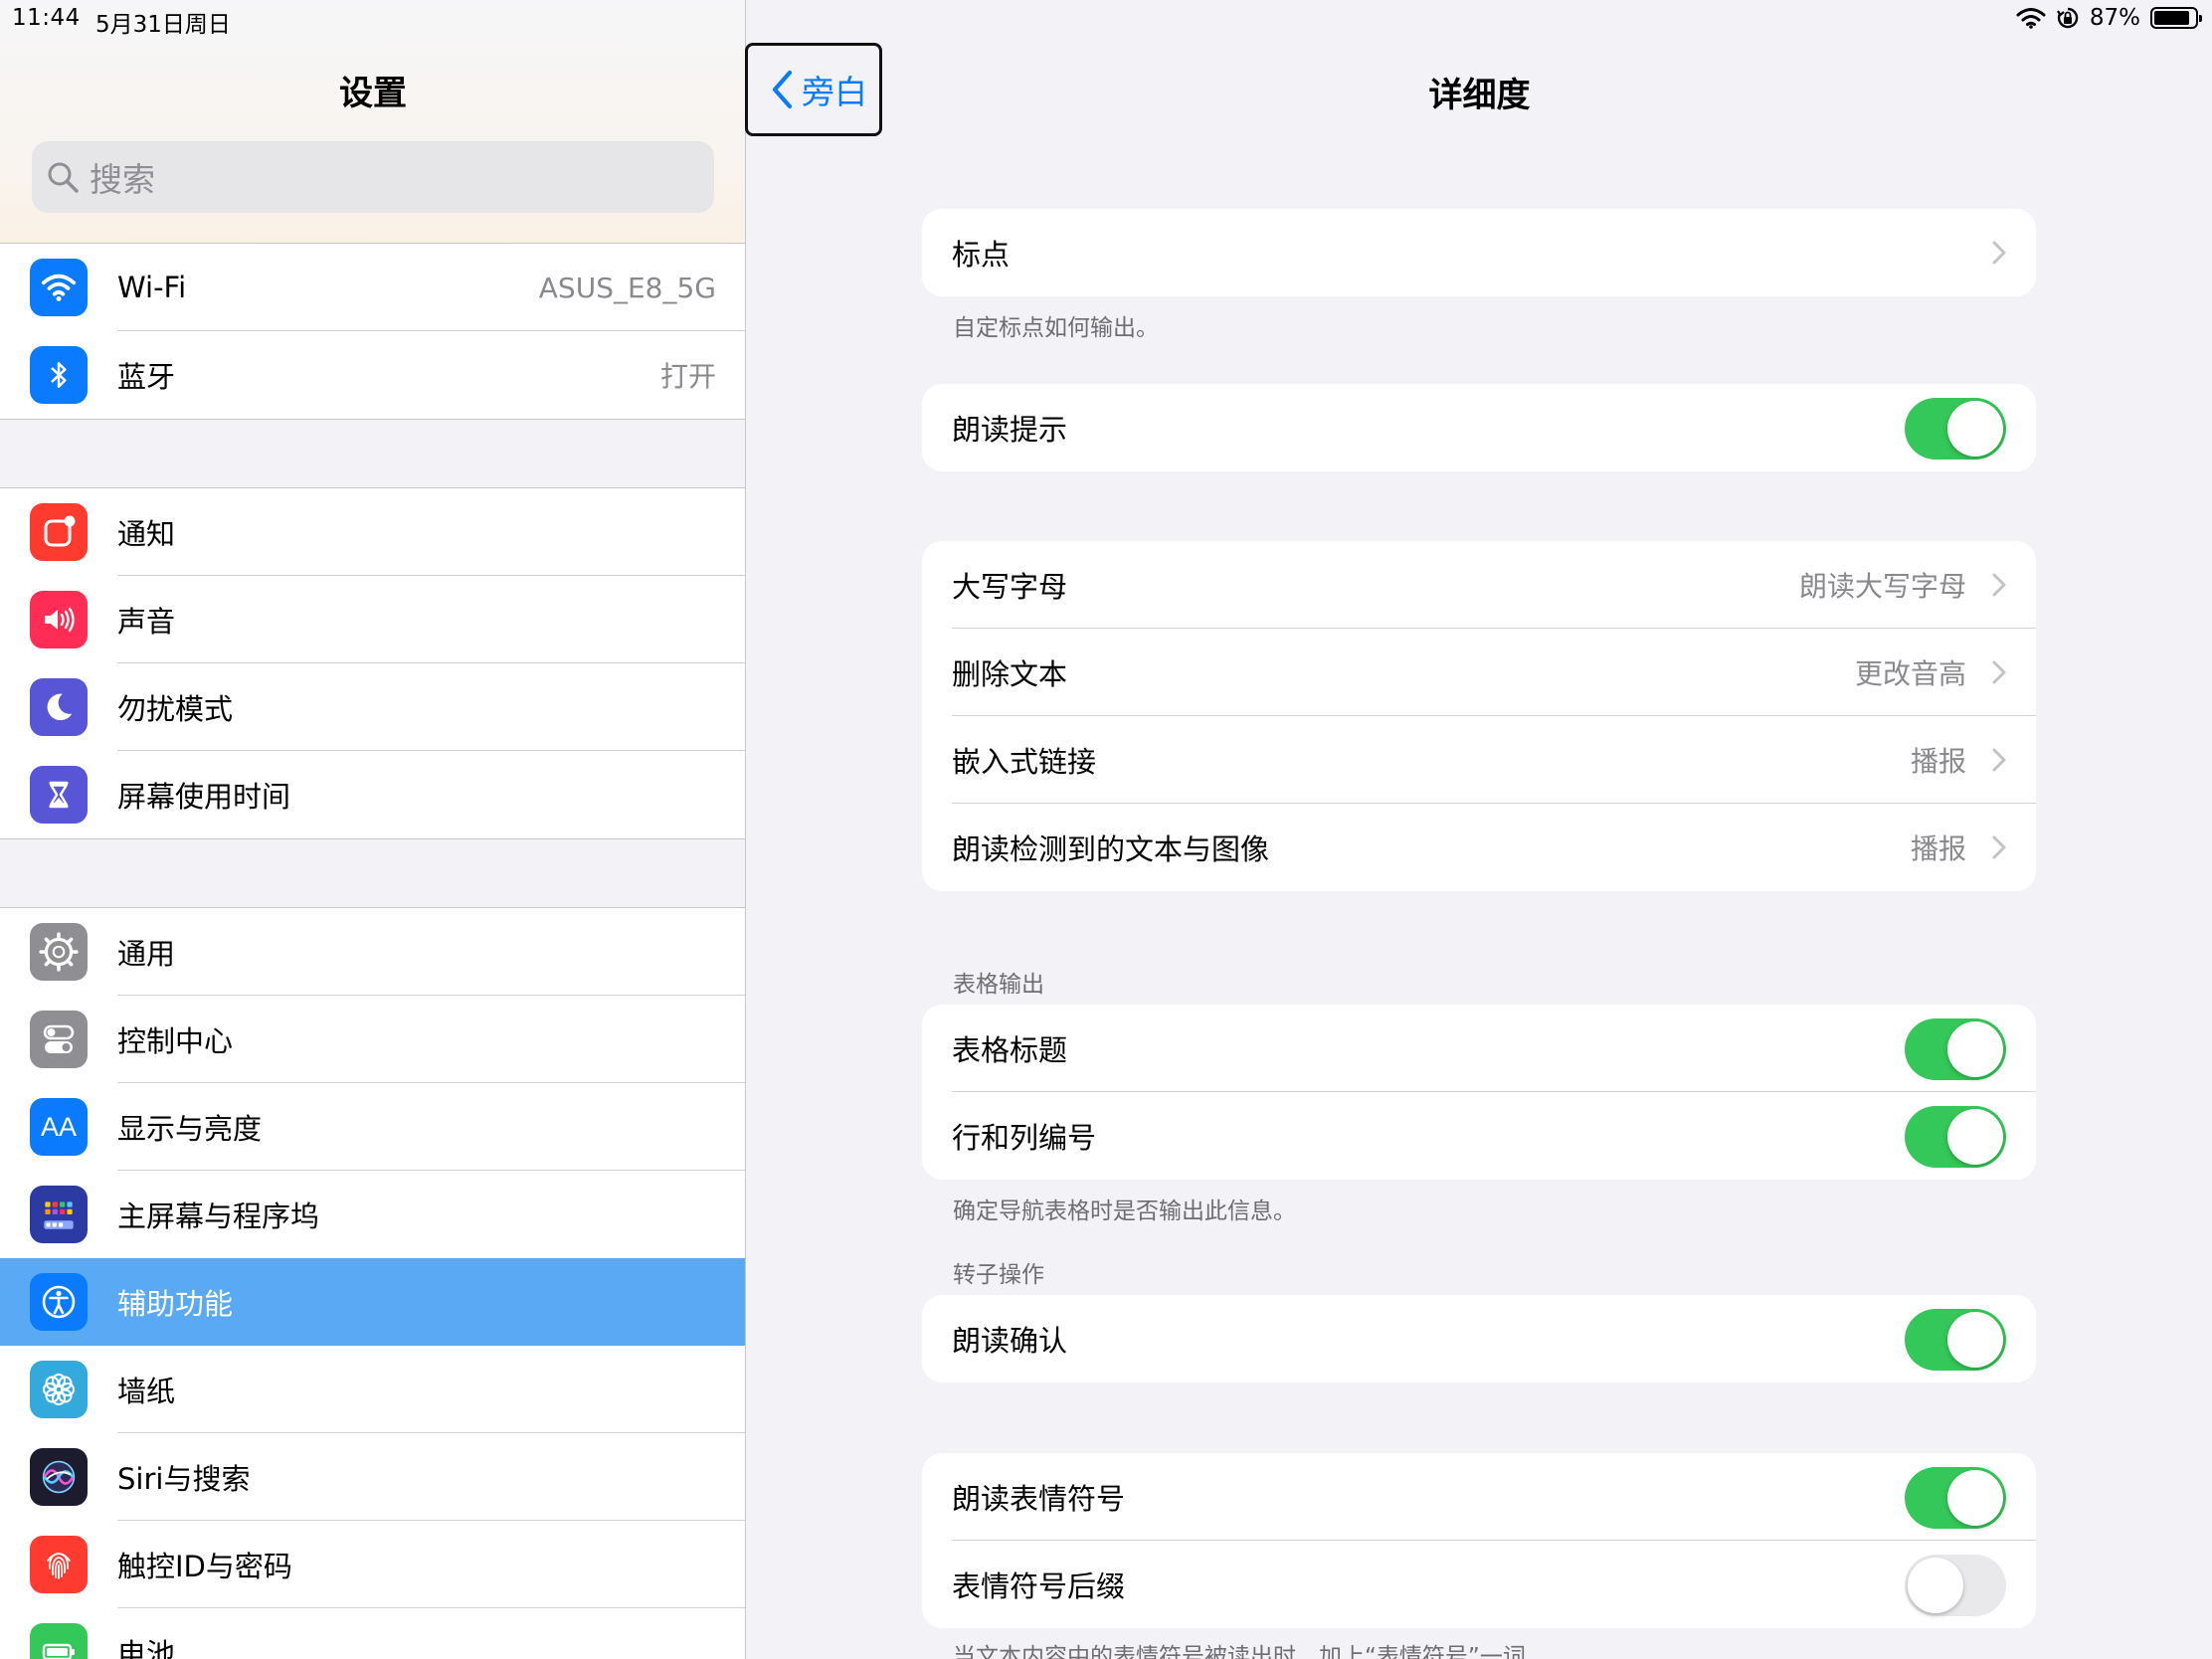 This screenshot has height=1659, width=2212. What do you see at coordinates (998, 1275) in the screenshot?
I see `rotor-header: 转子操作` at bounding box center [998, 1275].